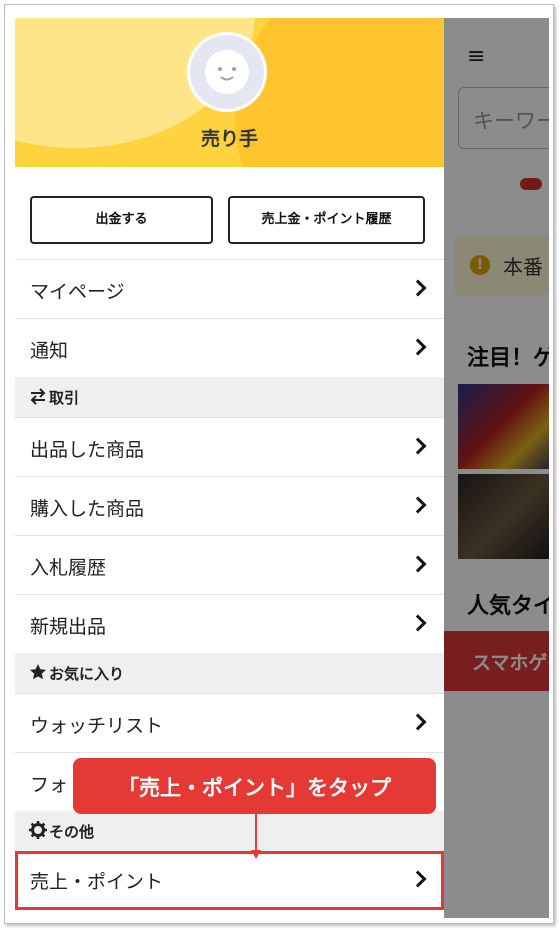 The image size is (560, 930). Describe the element at coordinates (229, 505) in the screenshot. I see `menu-item-purchased: 購入した商品` at that location.